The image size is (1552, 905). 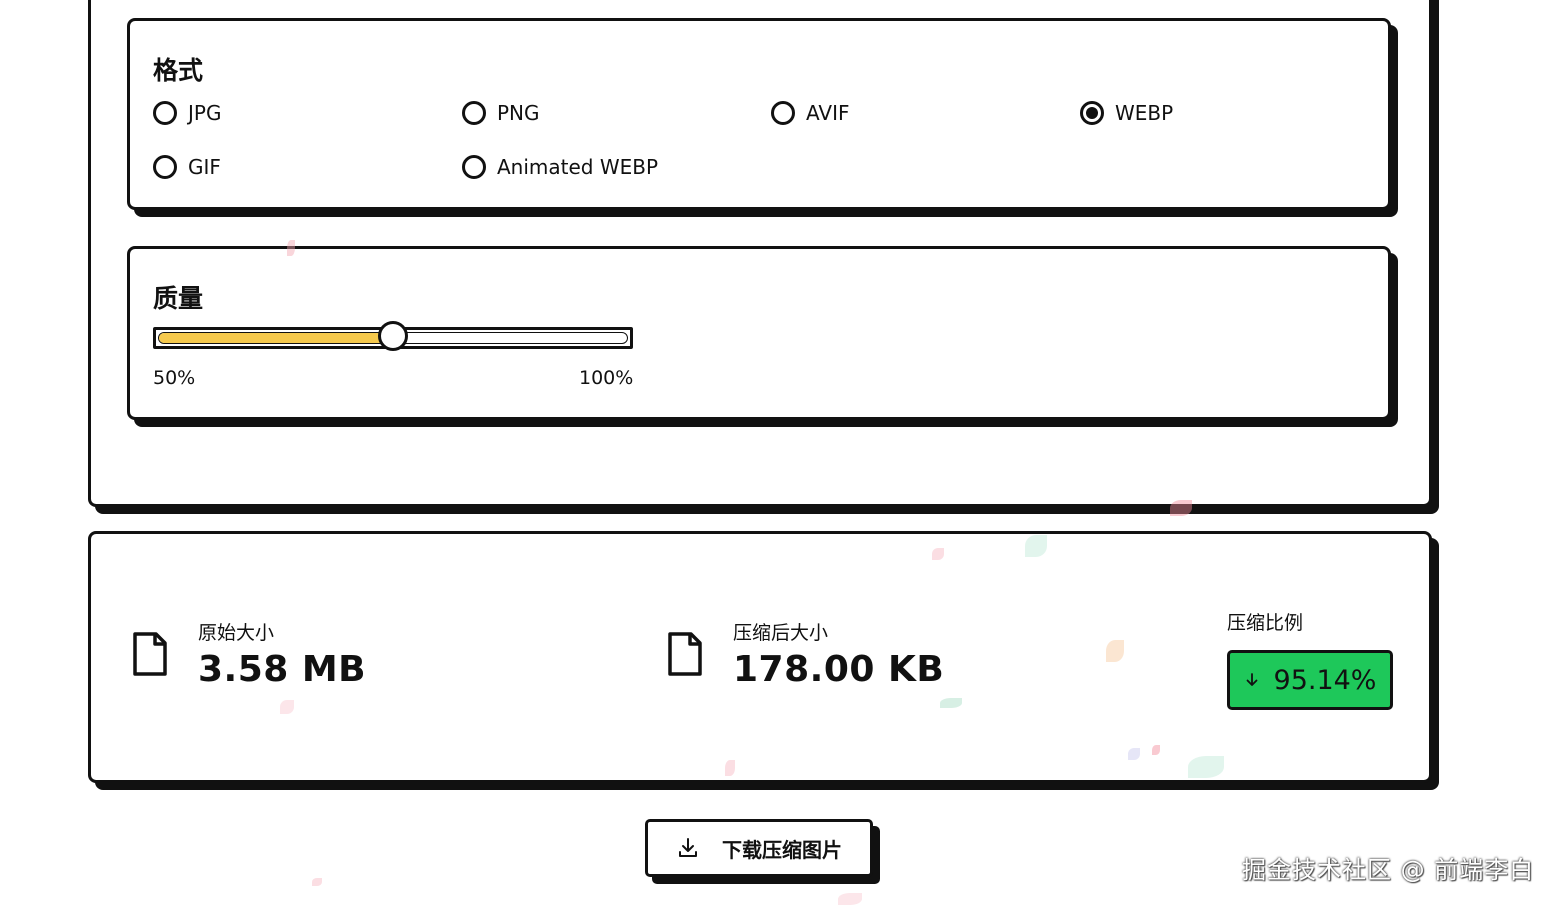 I want to click on slider-max-label: 100%, so click(x=606, y=378).